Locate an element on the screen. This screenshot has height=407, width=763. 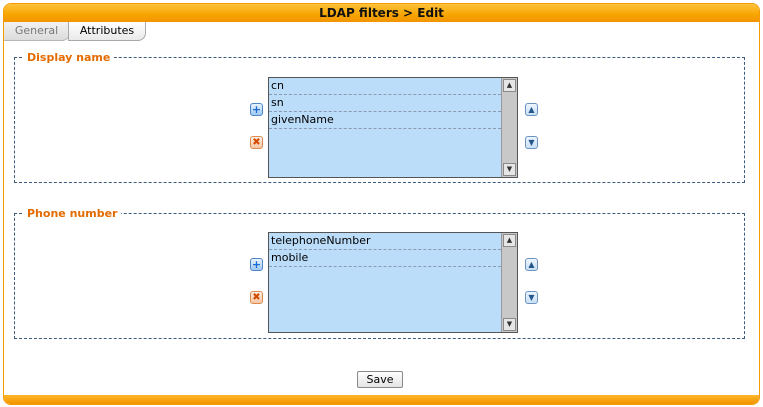
tab-bar: General Attributes is located at coordinates (381, 31).